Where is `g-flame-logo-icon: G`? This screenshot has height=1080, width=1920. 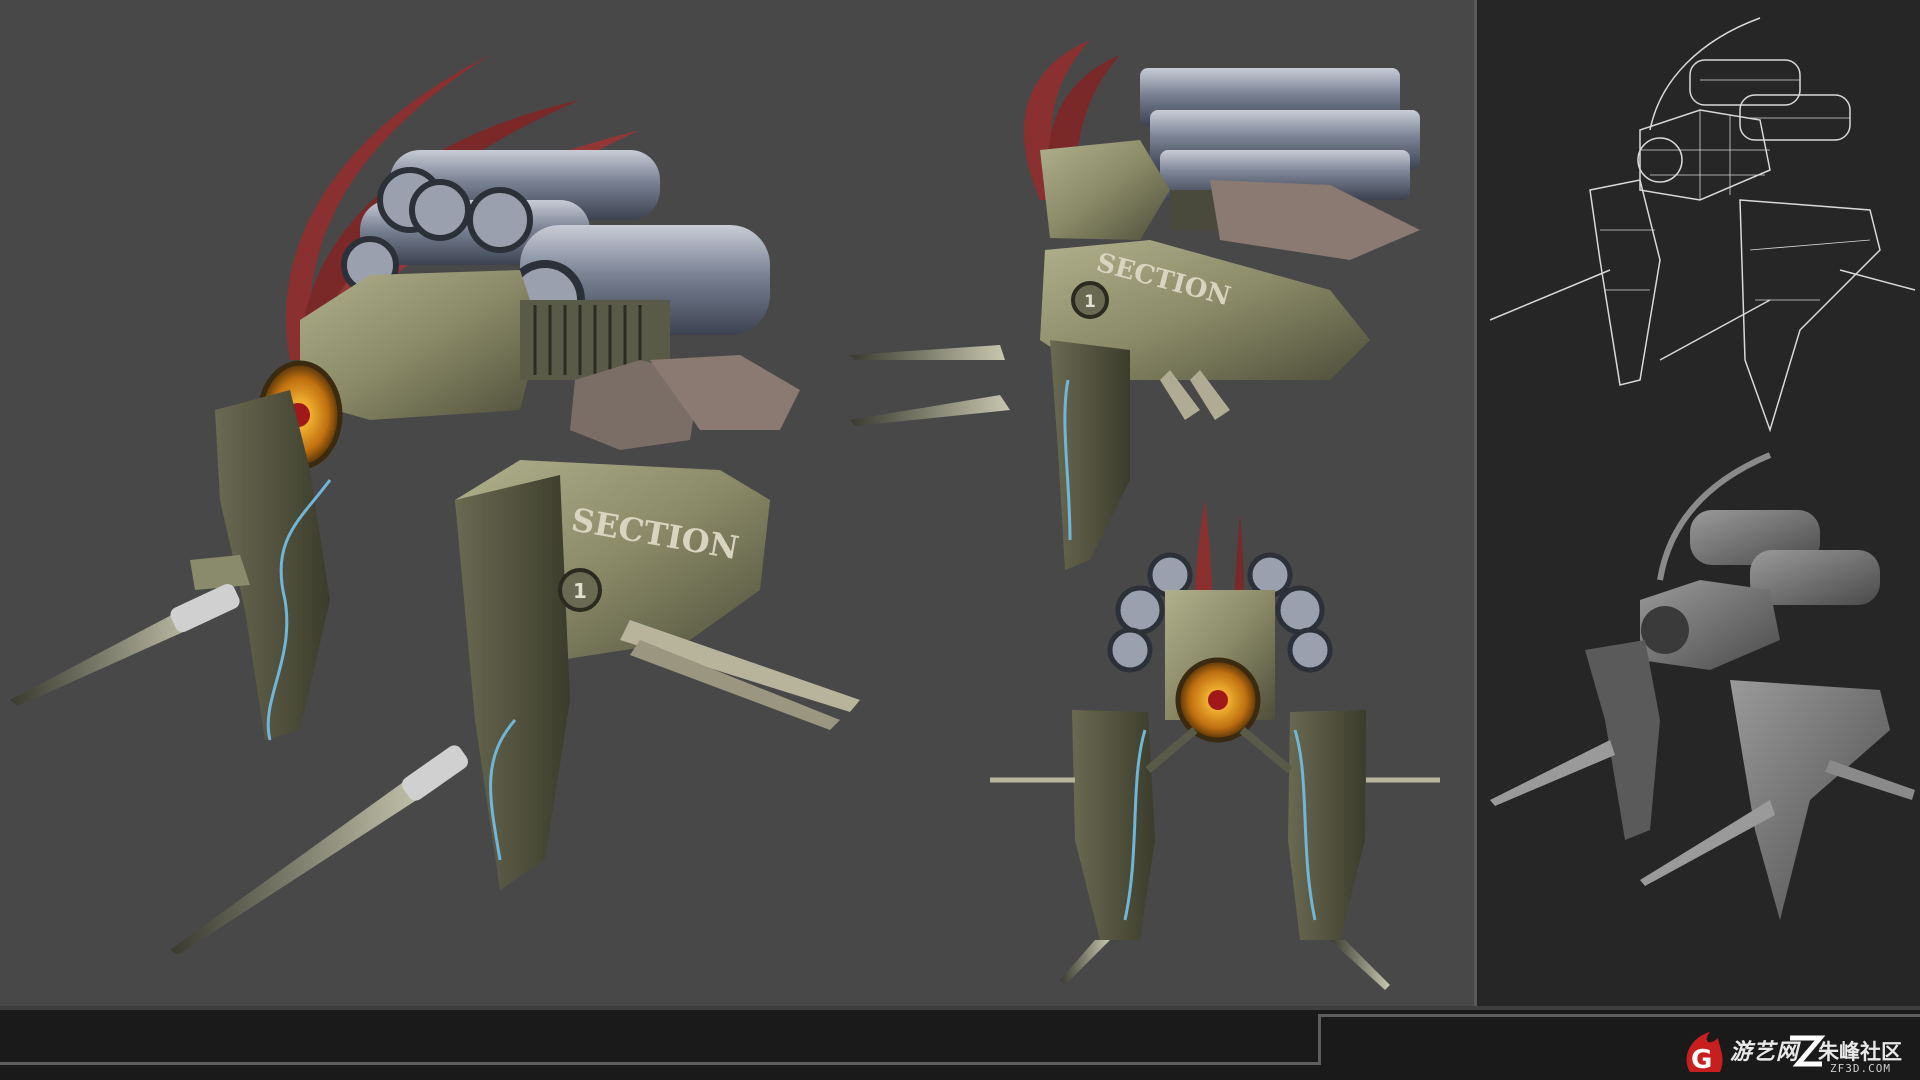
g-flame-logo-icon: G is located at coordinates (1704, 1053).